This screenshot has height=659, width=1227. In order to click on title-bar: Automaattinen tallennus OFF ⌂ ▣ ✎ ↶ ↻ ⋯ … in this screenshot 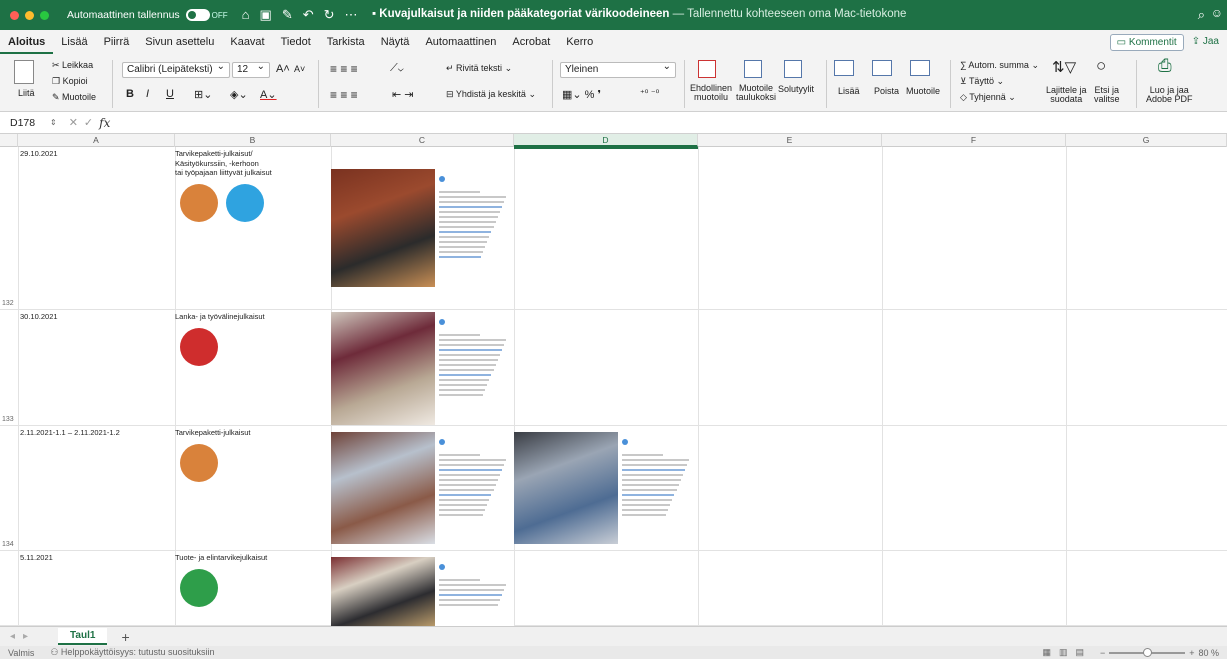, I will do `click(613, 15)`.